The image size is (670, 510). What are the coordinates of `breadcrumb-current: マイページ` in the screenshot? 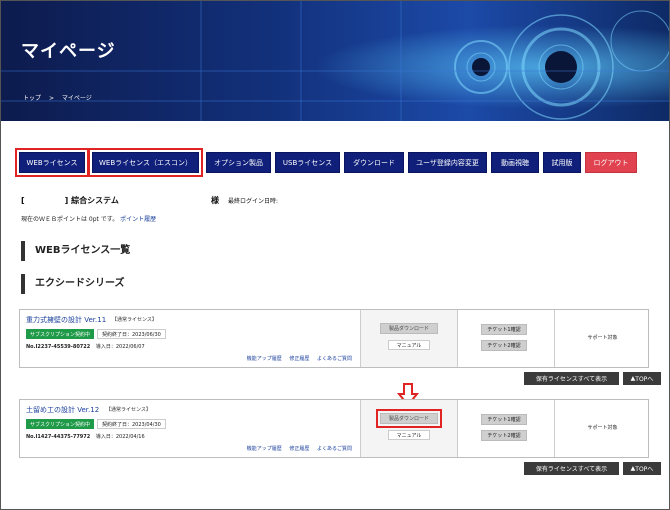 It's located at (76, 98).